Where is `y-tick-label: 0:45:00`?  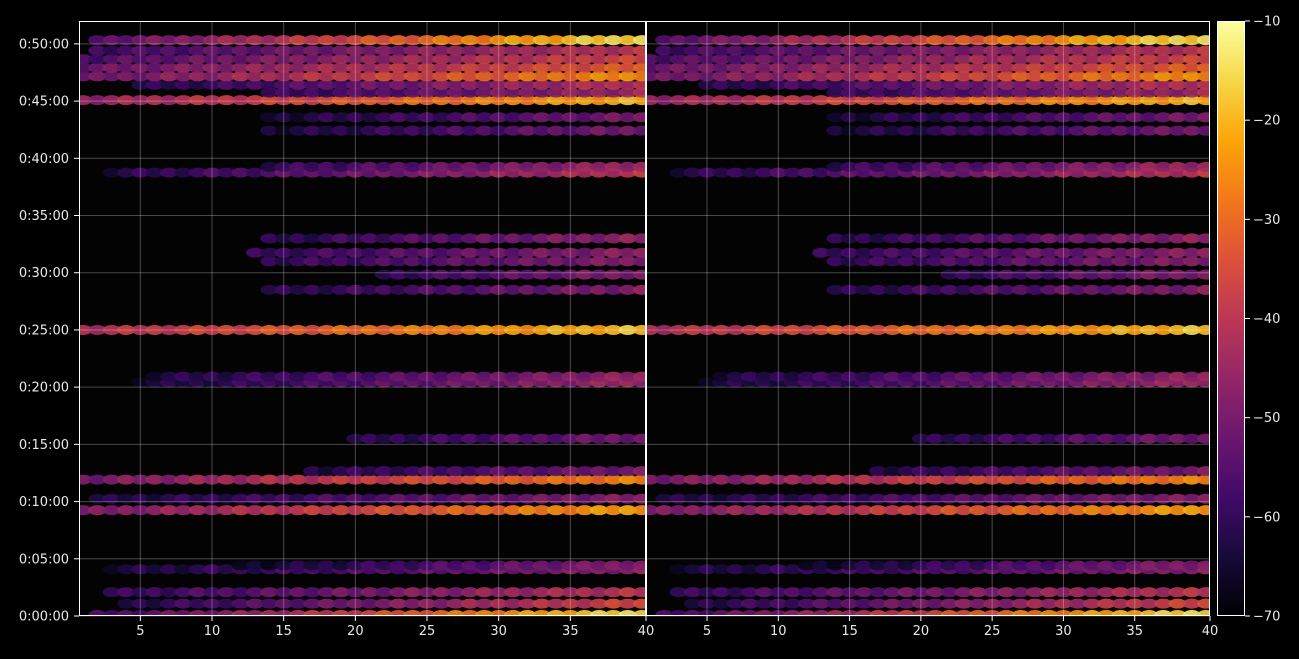 y-tick-label: 0:45:00 is located at coordinates (44, 102).